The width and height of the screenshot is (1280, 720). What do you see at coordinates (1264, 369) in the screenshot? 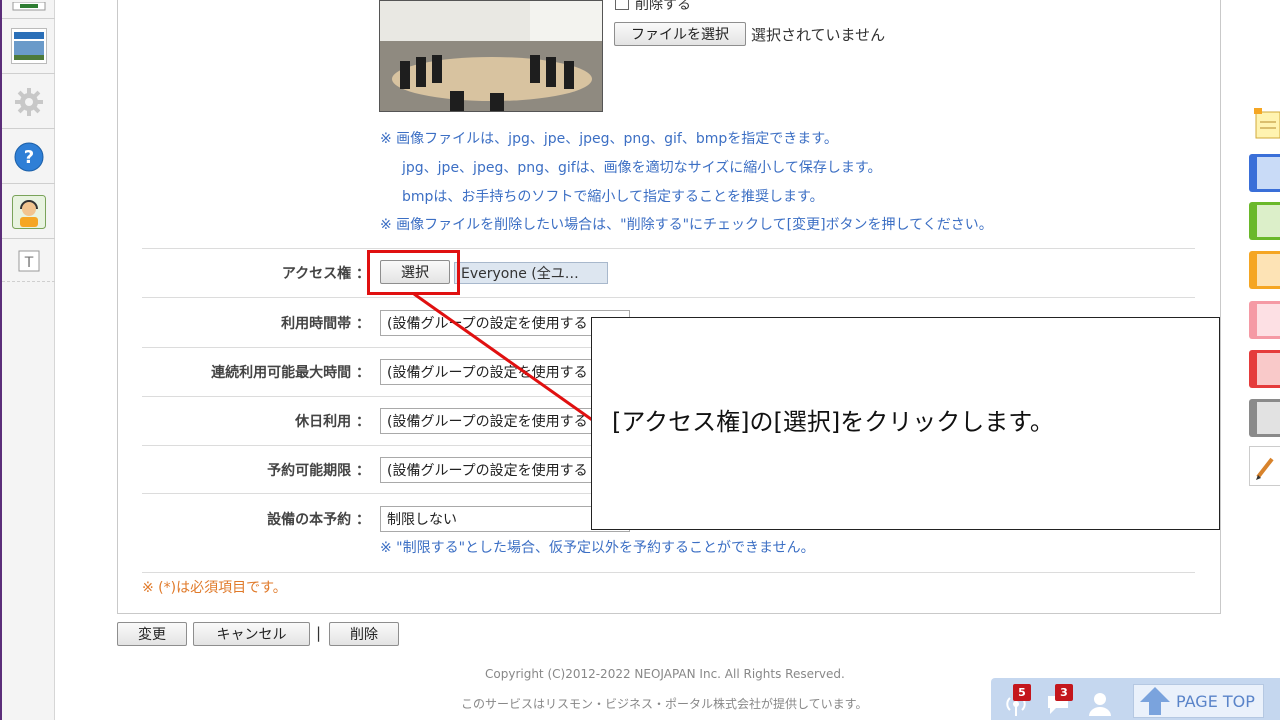
I see `color-tab-red` at bounding box center [1264, 369].